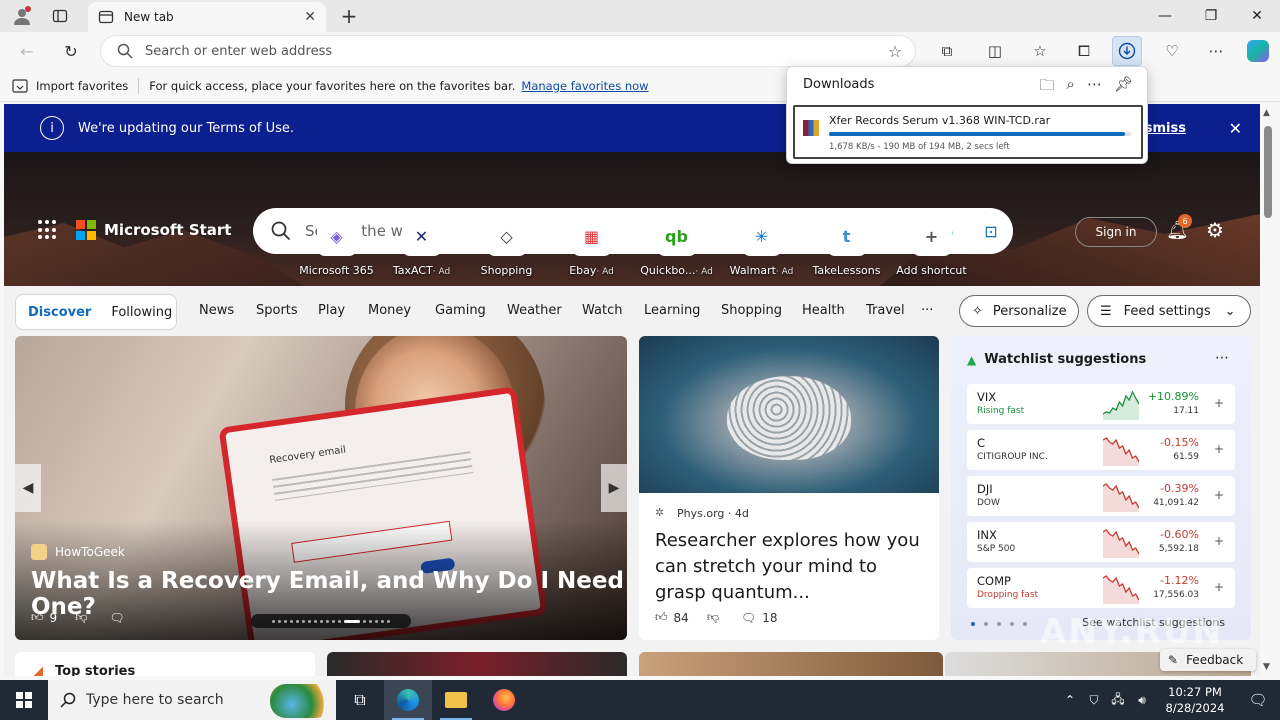 This screenshot has height=720, width=1280. Describe the element at coordinates (1040, 51) in the screenshot. I see `favorites-button: ☆` at that location.